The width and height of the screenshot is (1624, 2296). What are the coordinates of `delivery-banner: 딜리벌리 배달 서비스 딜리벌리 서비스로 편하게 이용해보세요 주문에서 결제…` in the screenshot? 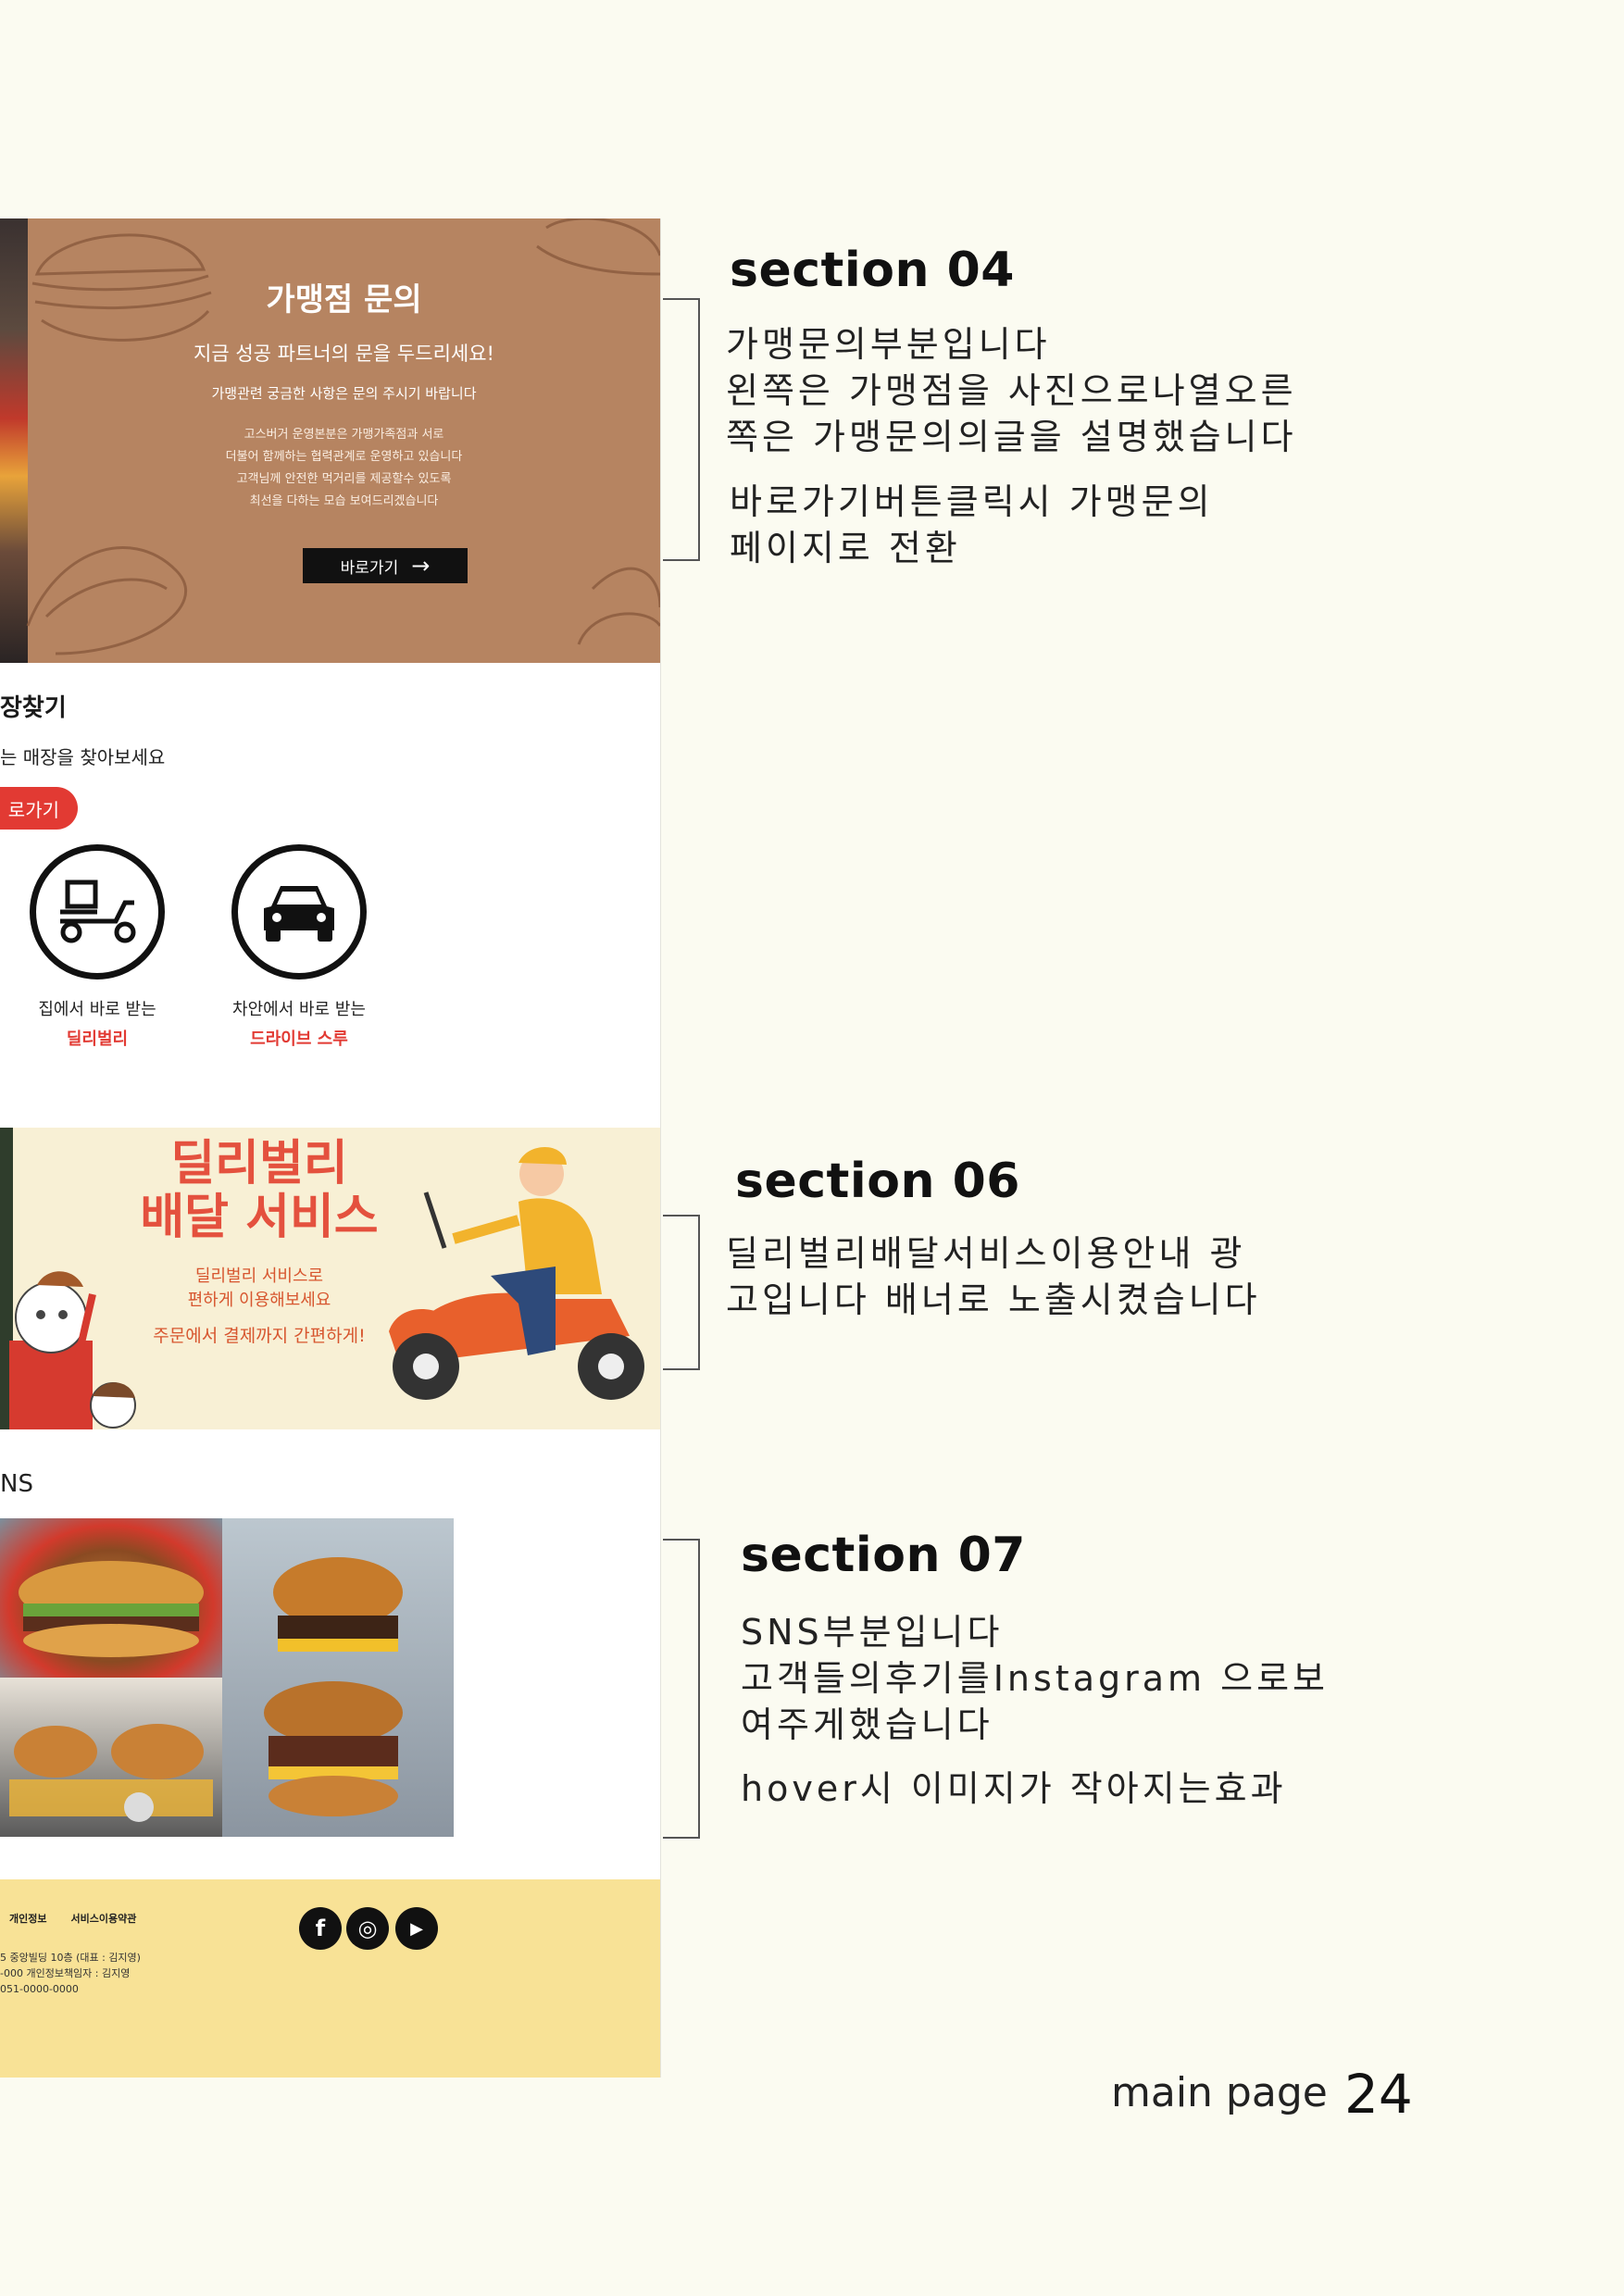 It's located at (330, 1278).